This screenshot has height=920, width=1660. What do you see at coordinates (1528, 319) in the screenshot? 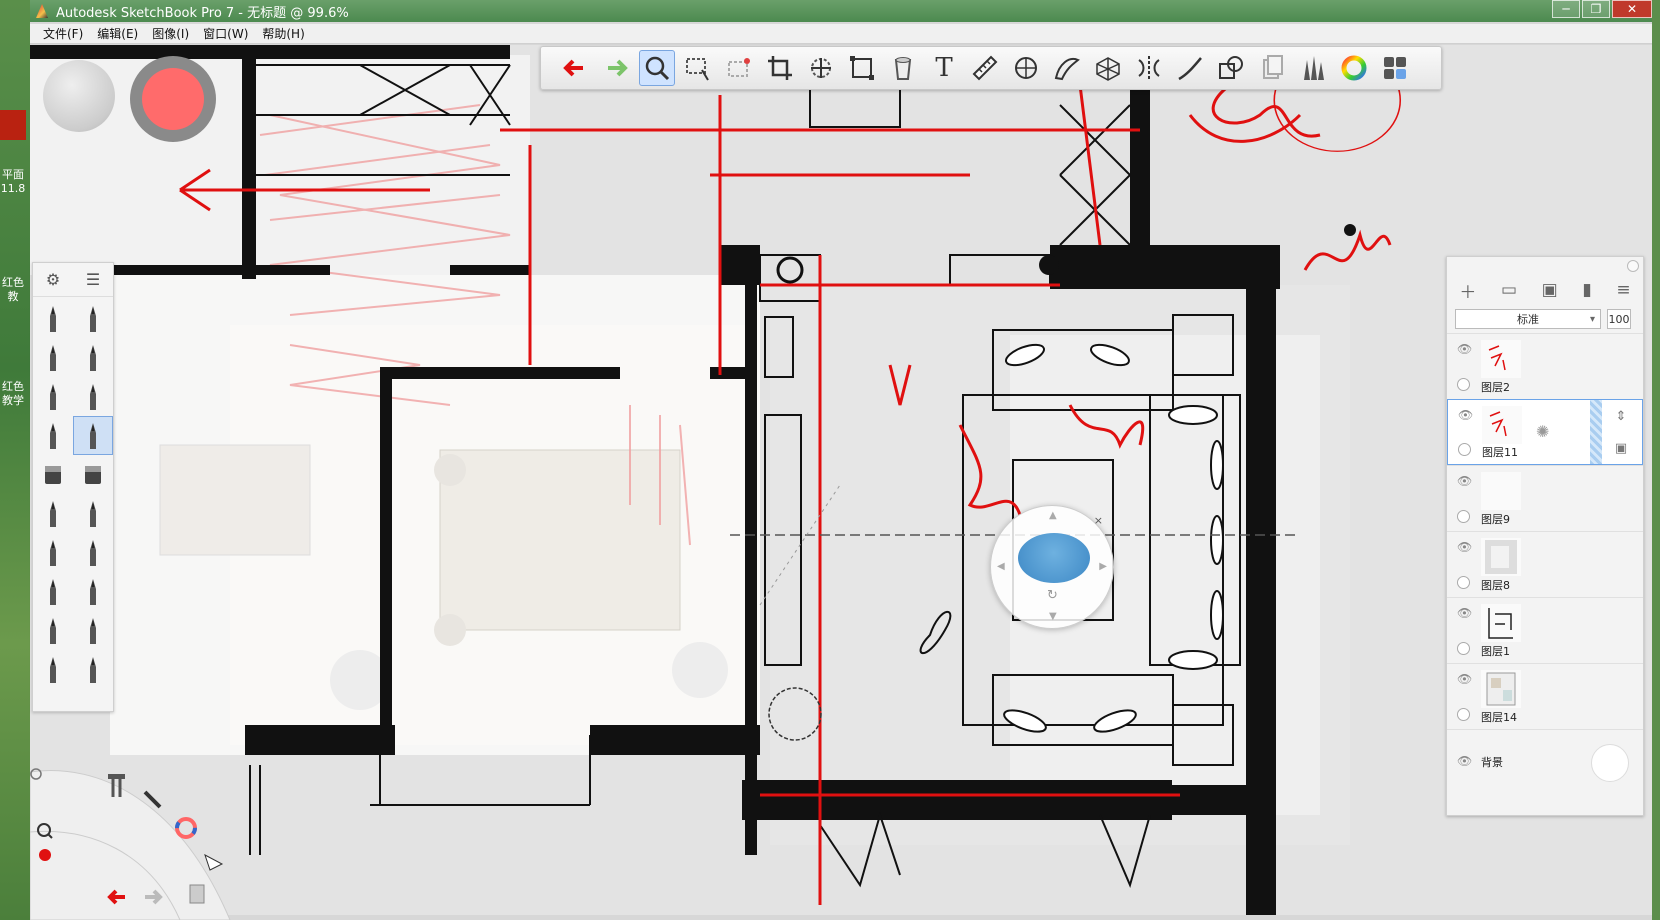
I see `blend-mode-select: 标准` at bounding box center [1528, 319].